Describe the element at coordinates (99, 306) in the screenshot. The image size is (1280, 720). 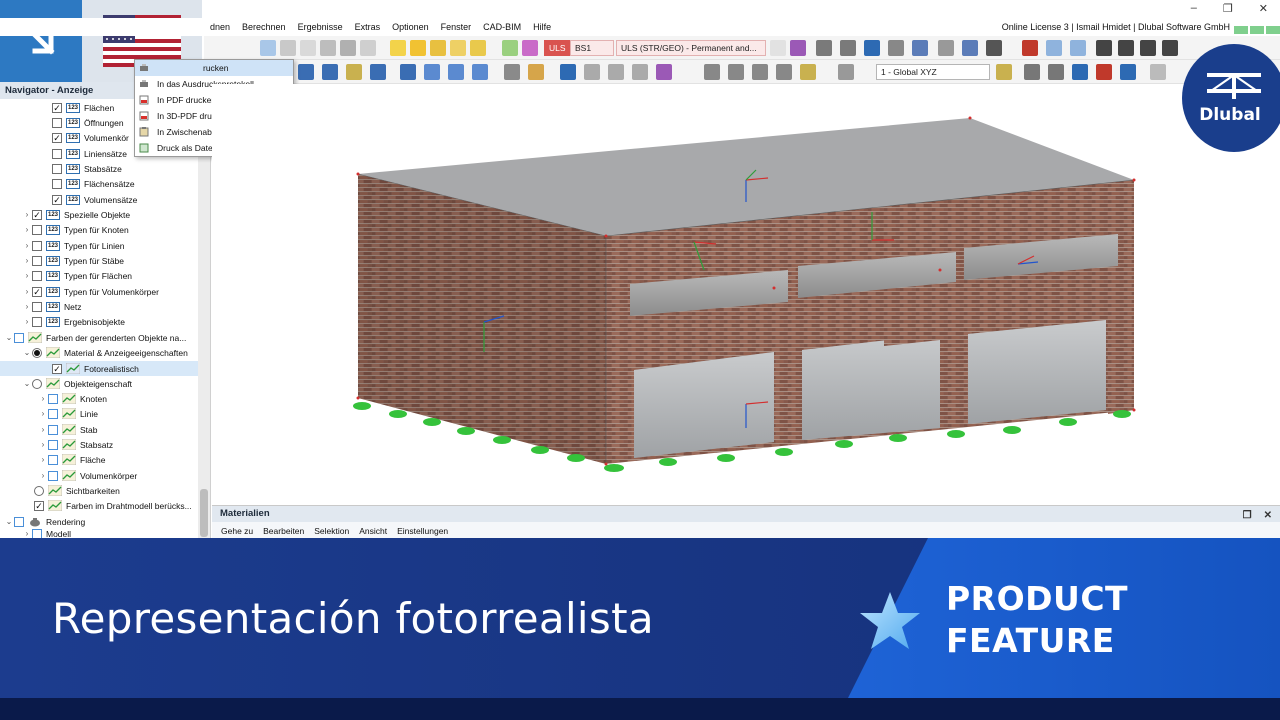
I see `tree-item-netz: › 123 Netz` at that location.